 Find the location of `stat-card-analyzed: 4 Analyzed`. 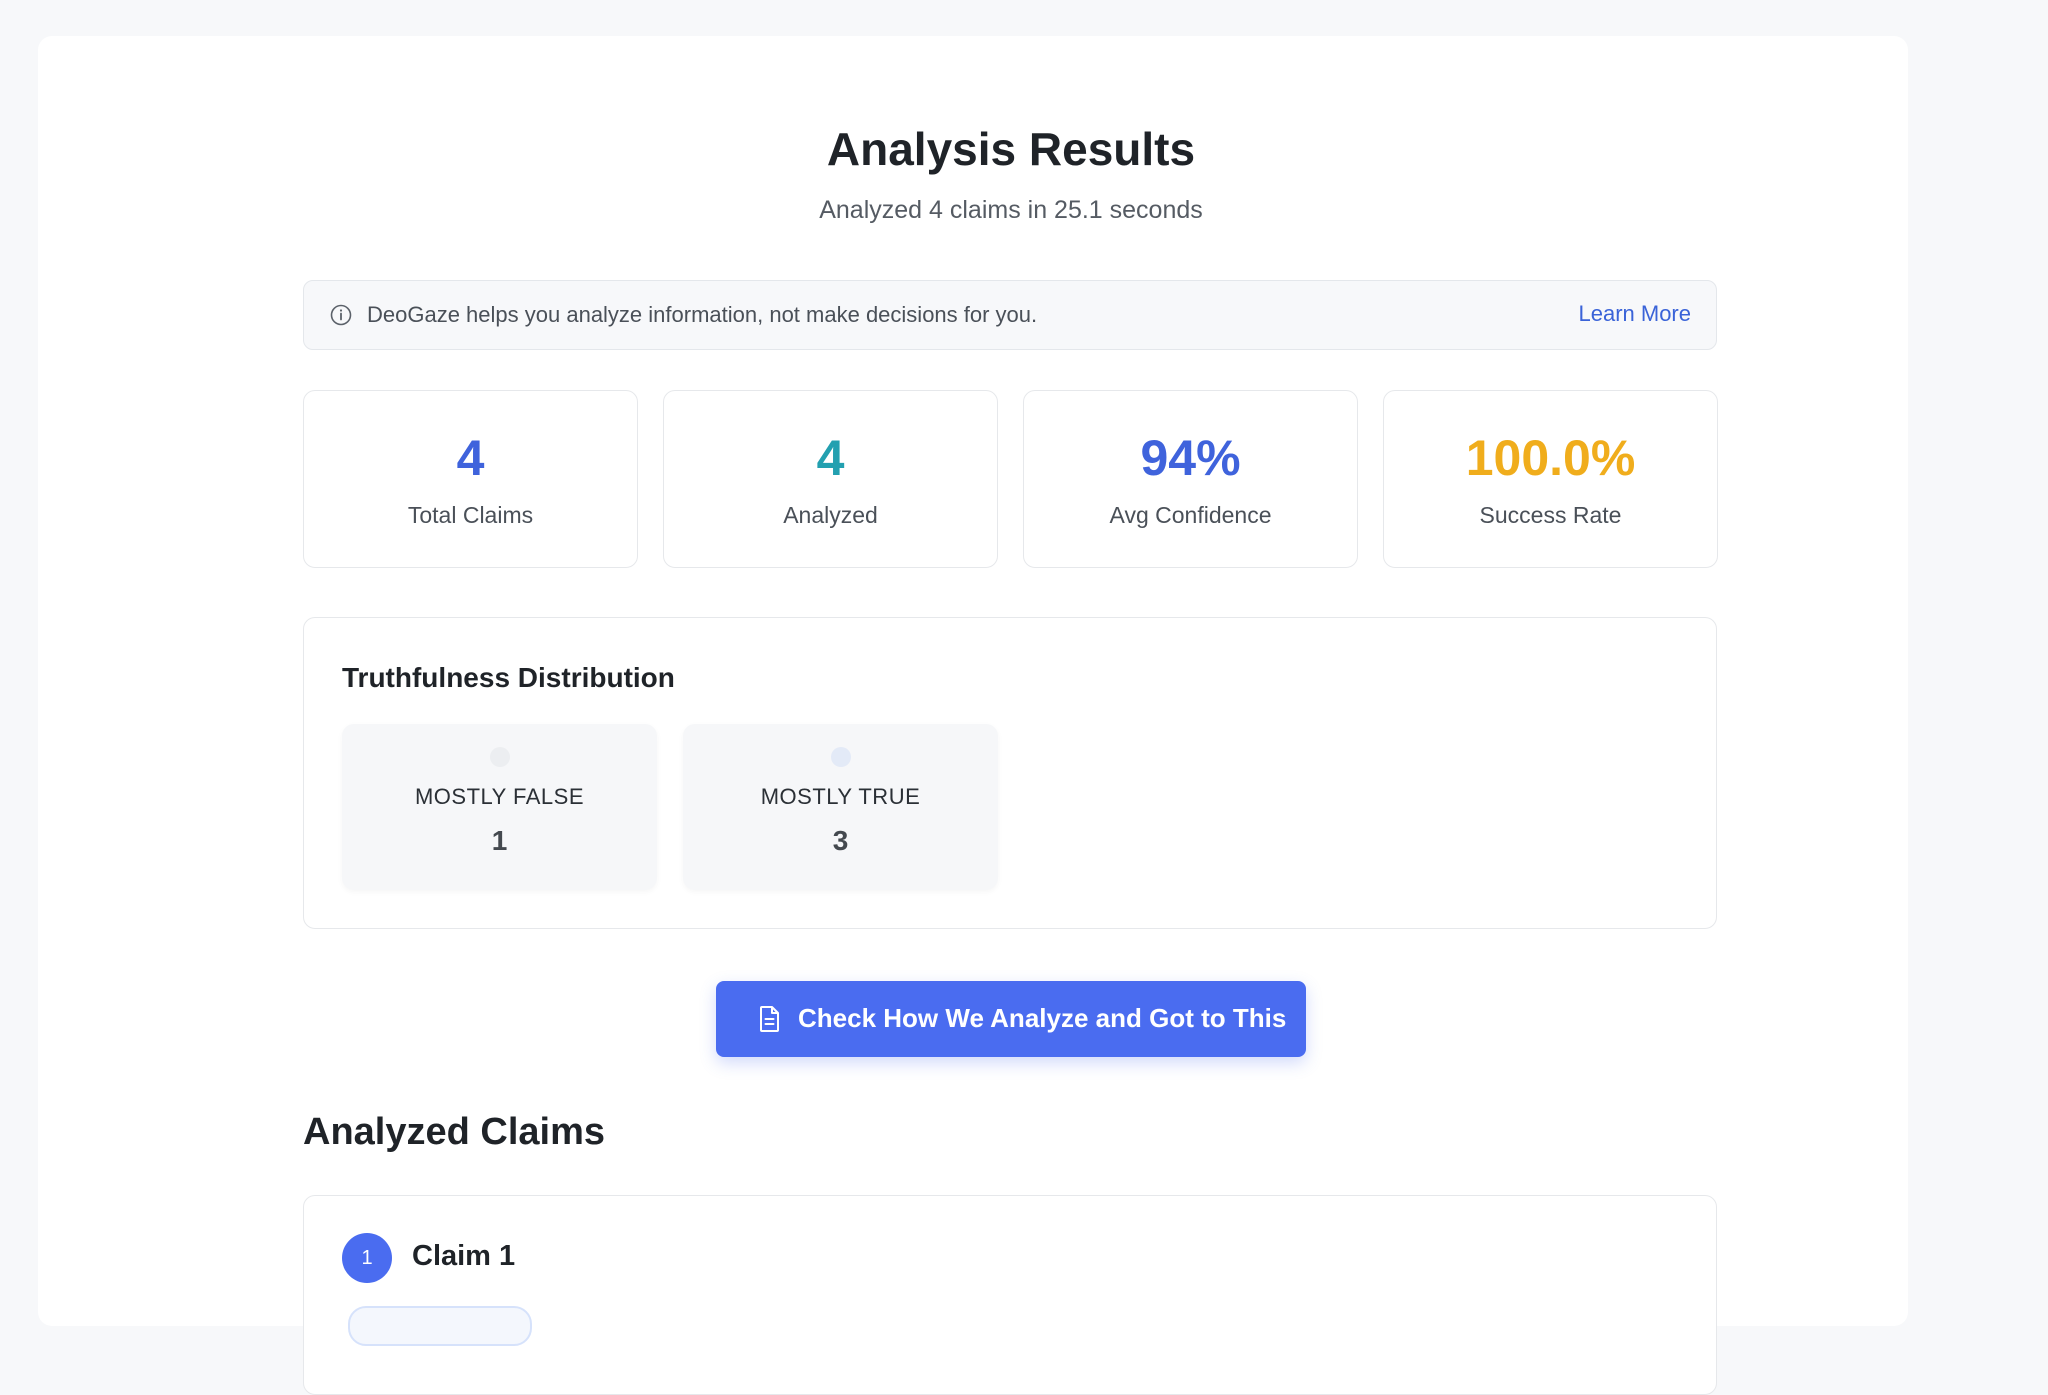

stat-card-analyzed: 4 Analyzed is located at coordinates (830, 479).